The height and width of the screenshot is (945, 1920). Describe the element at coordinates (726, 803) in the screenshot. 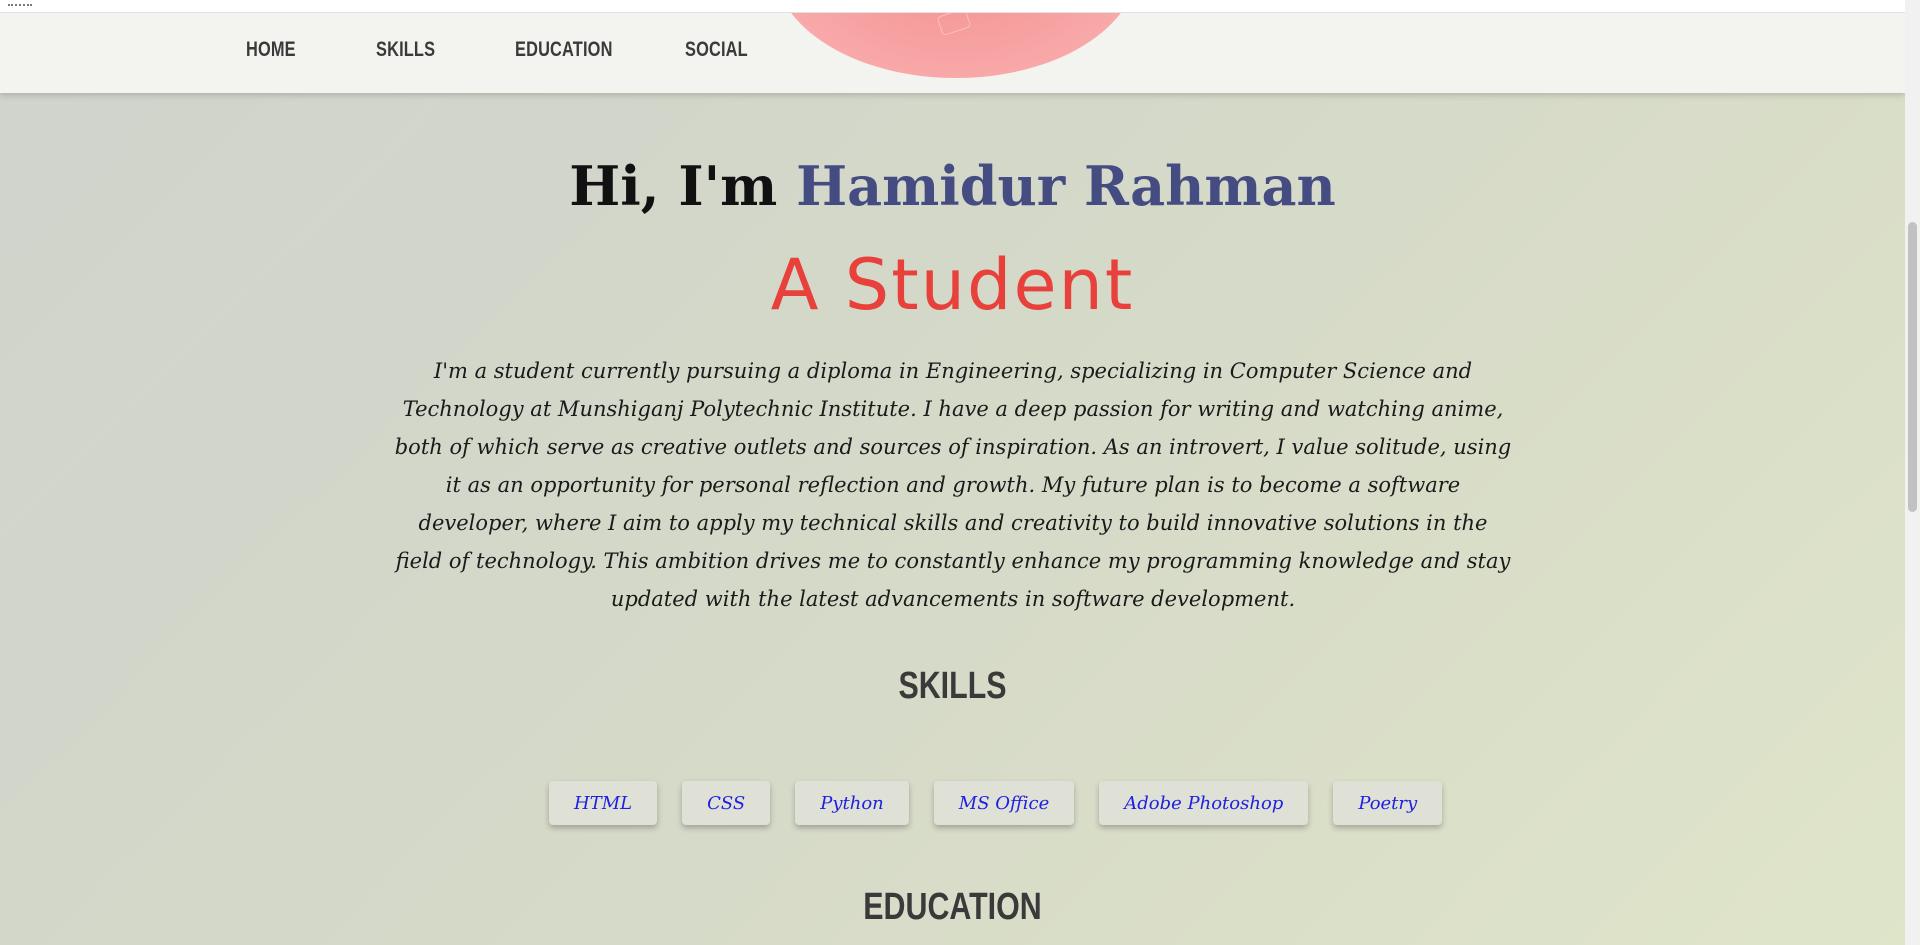

I see `skill-chip-css: CSS` at that location.